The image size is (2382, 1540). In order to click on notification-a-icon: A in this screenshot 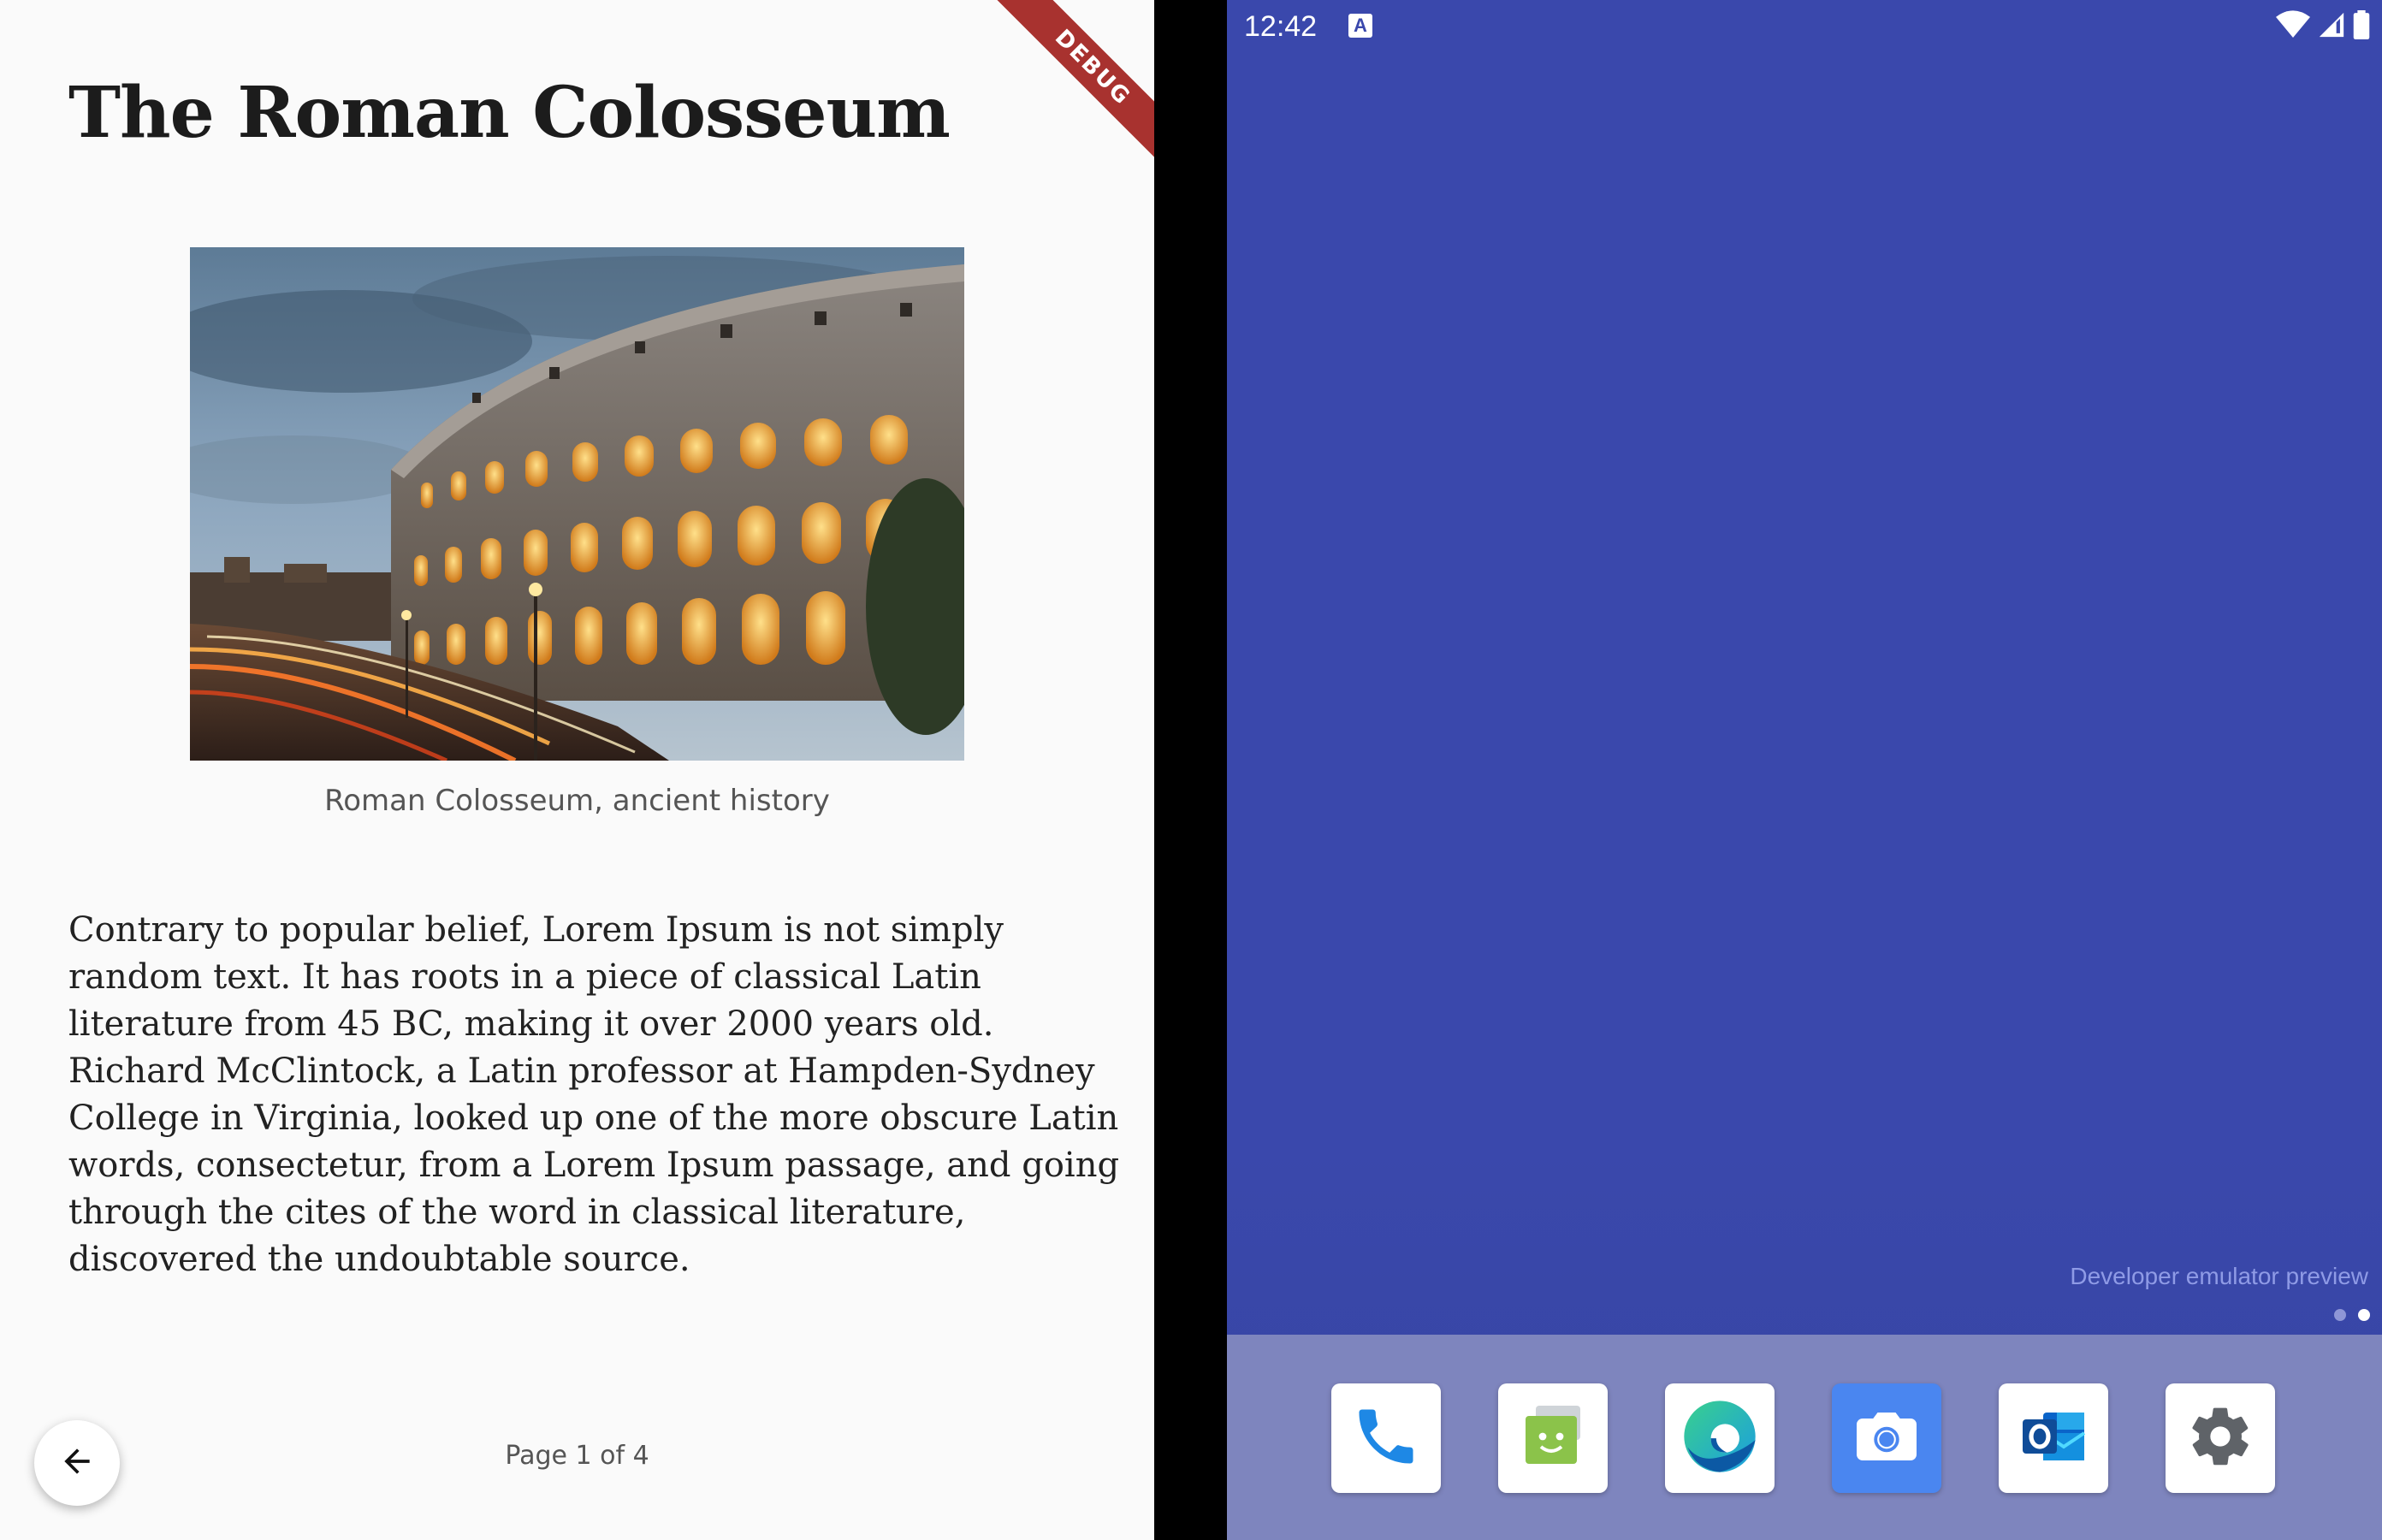, I will do `click(1360, 26)`.